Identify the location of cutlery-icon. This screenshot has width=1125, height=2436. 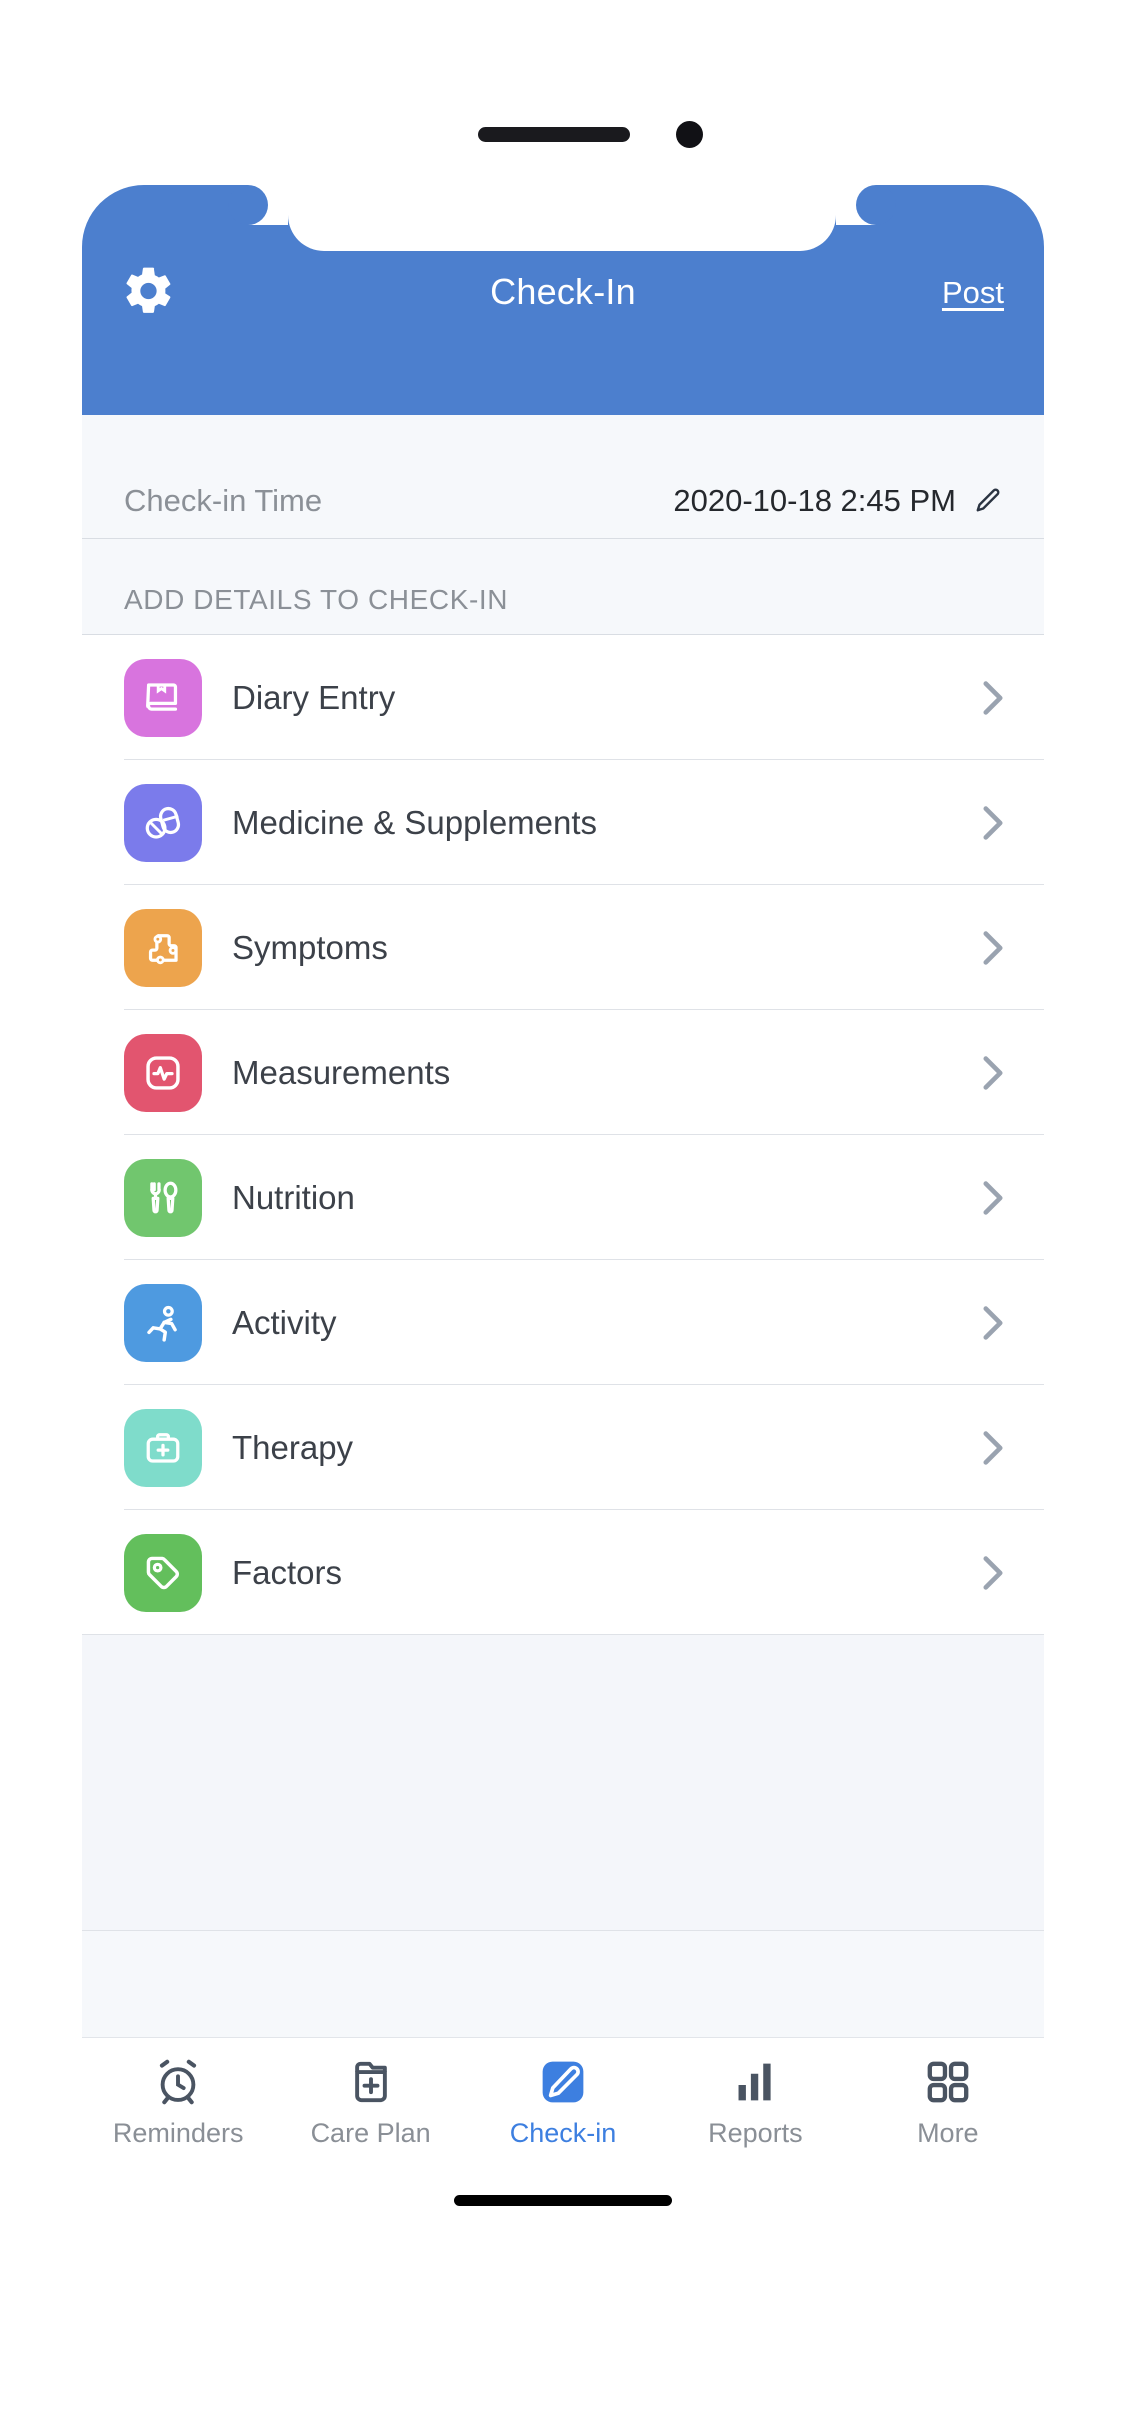
(164, 1197).